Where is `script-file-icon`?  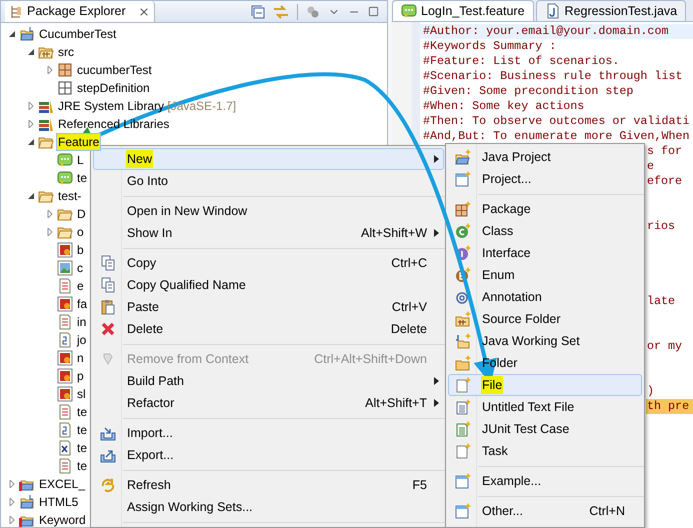 script-file-icon is located at coordinates (65, 430).